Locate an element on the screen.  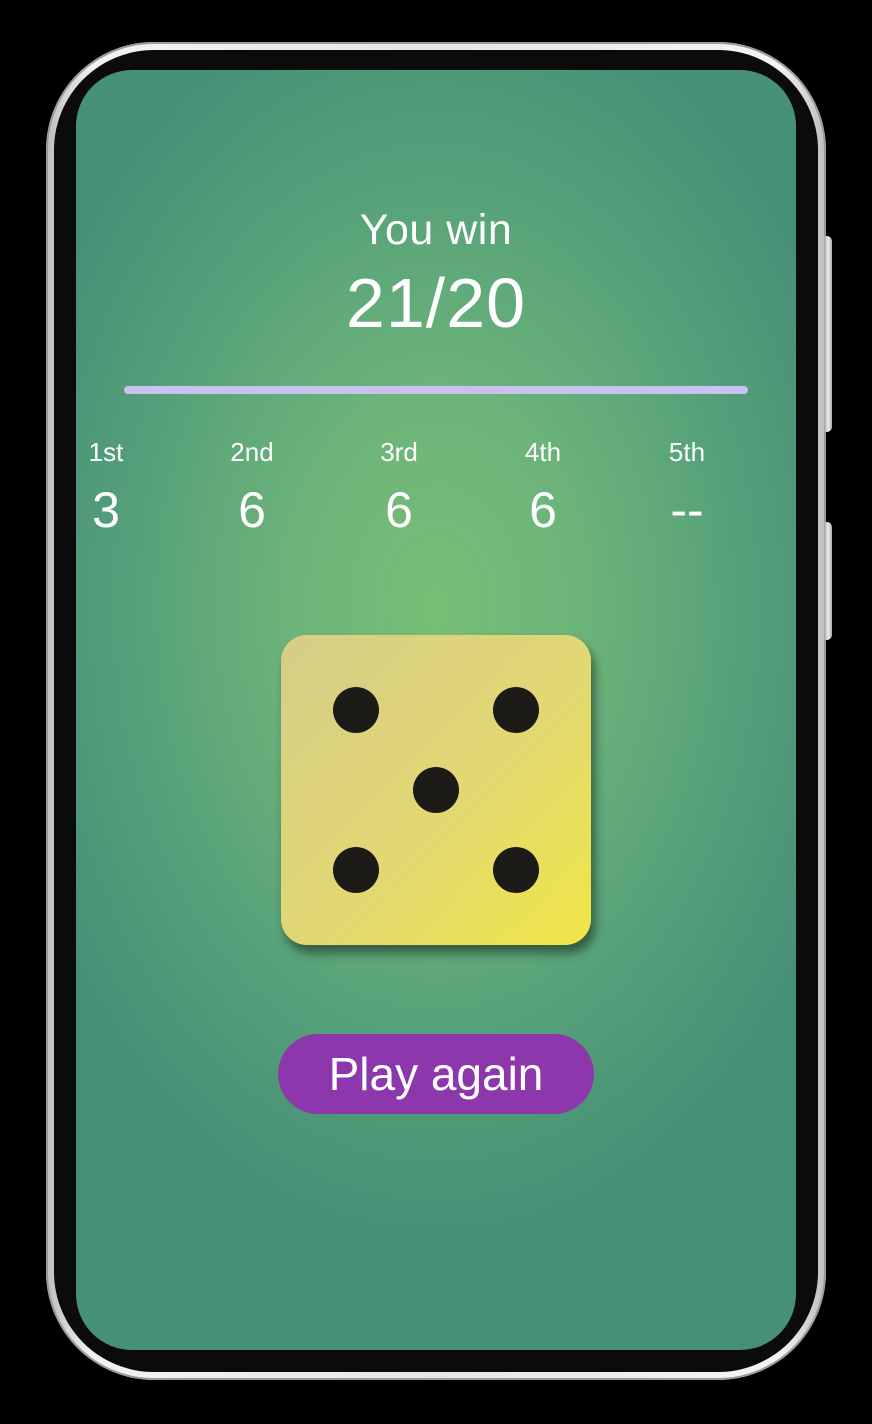
roll-3: 3rd 6 is located at coordinates (399, 488).